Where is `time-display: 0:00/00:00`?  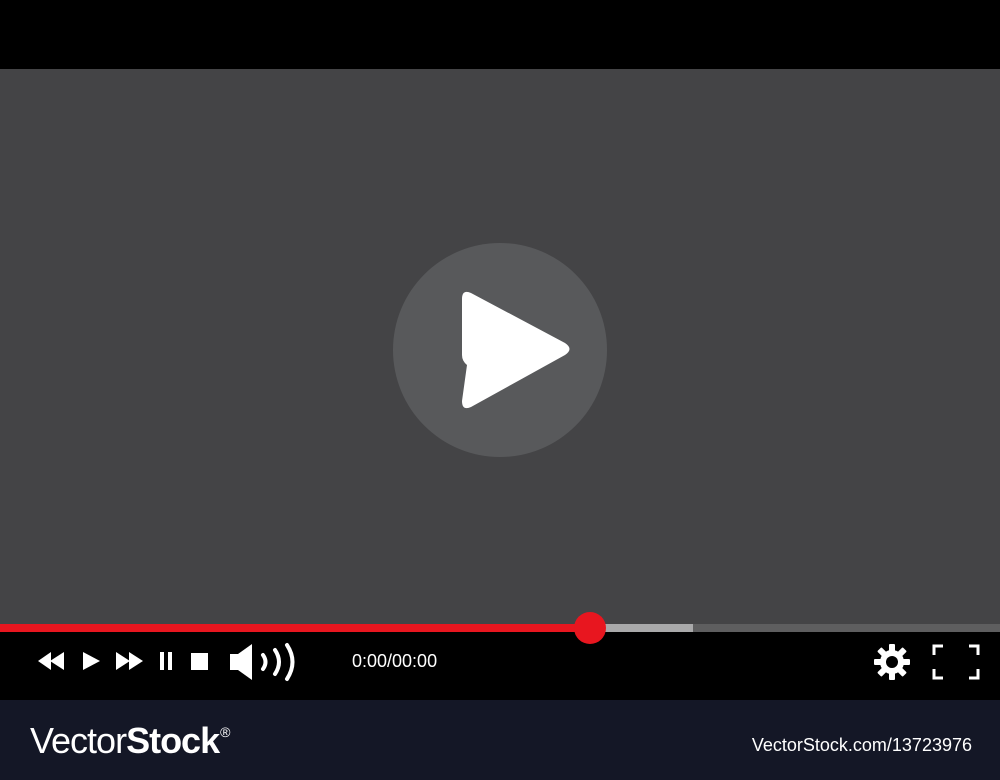
time-display: 0:00/00:00 is located at coordinates (395, 661).